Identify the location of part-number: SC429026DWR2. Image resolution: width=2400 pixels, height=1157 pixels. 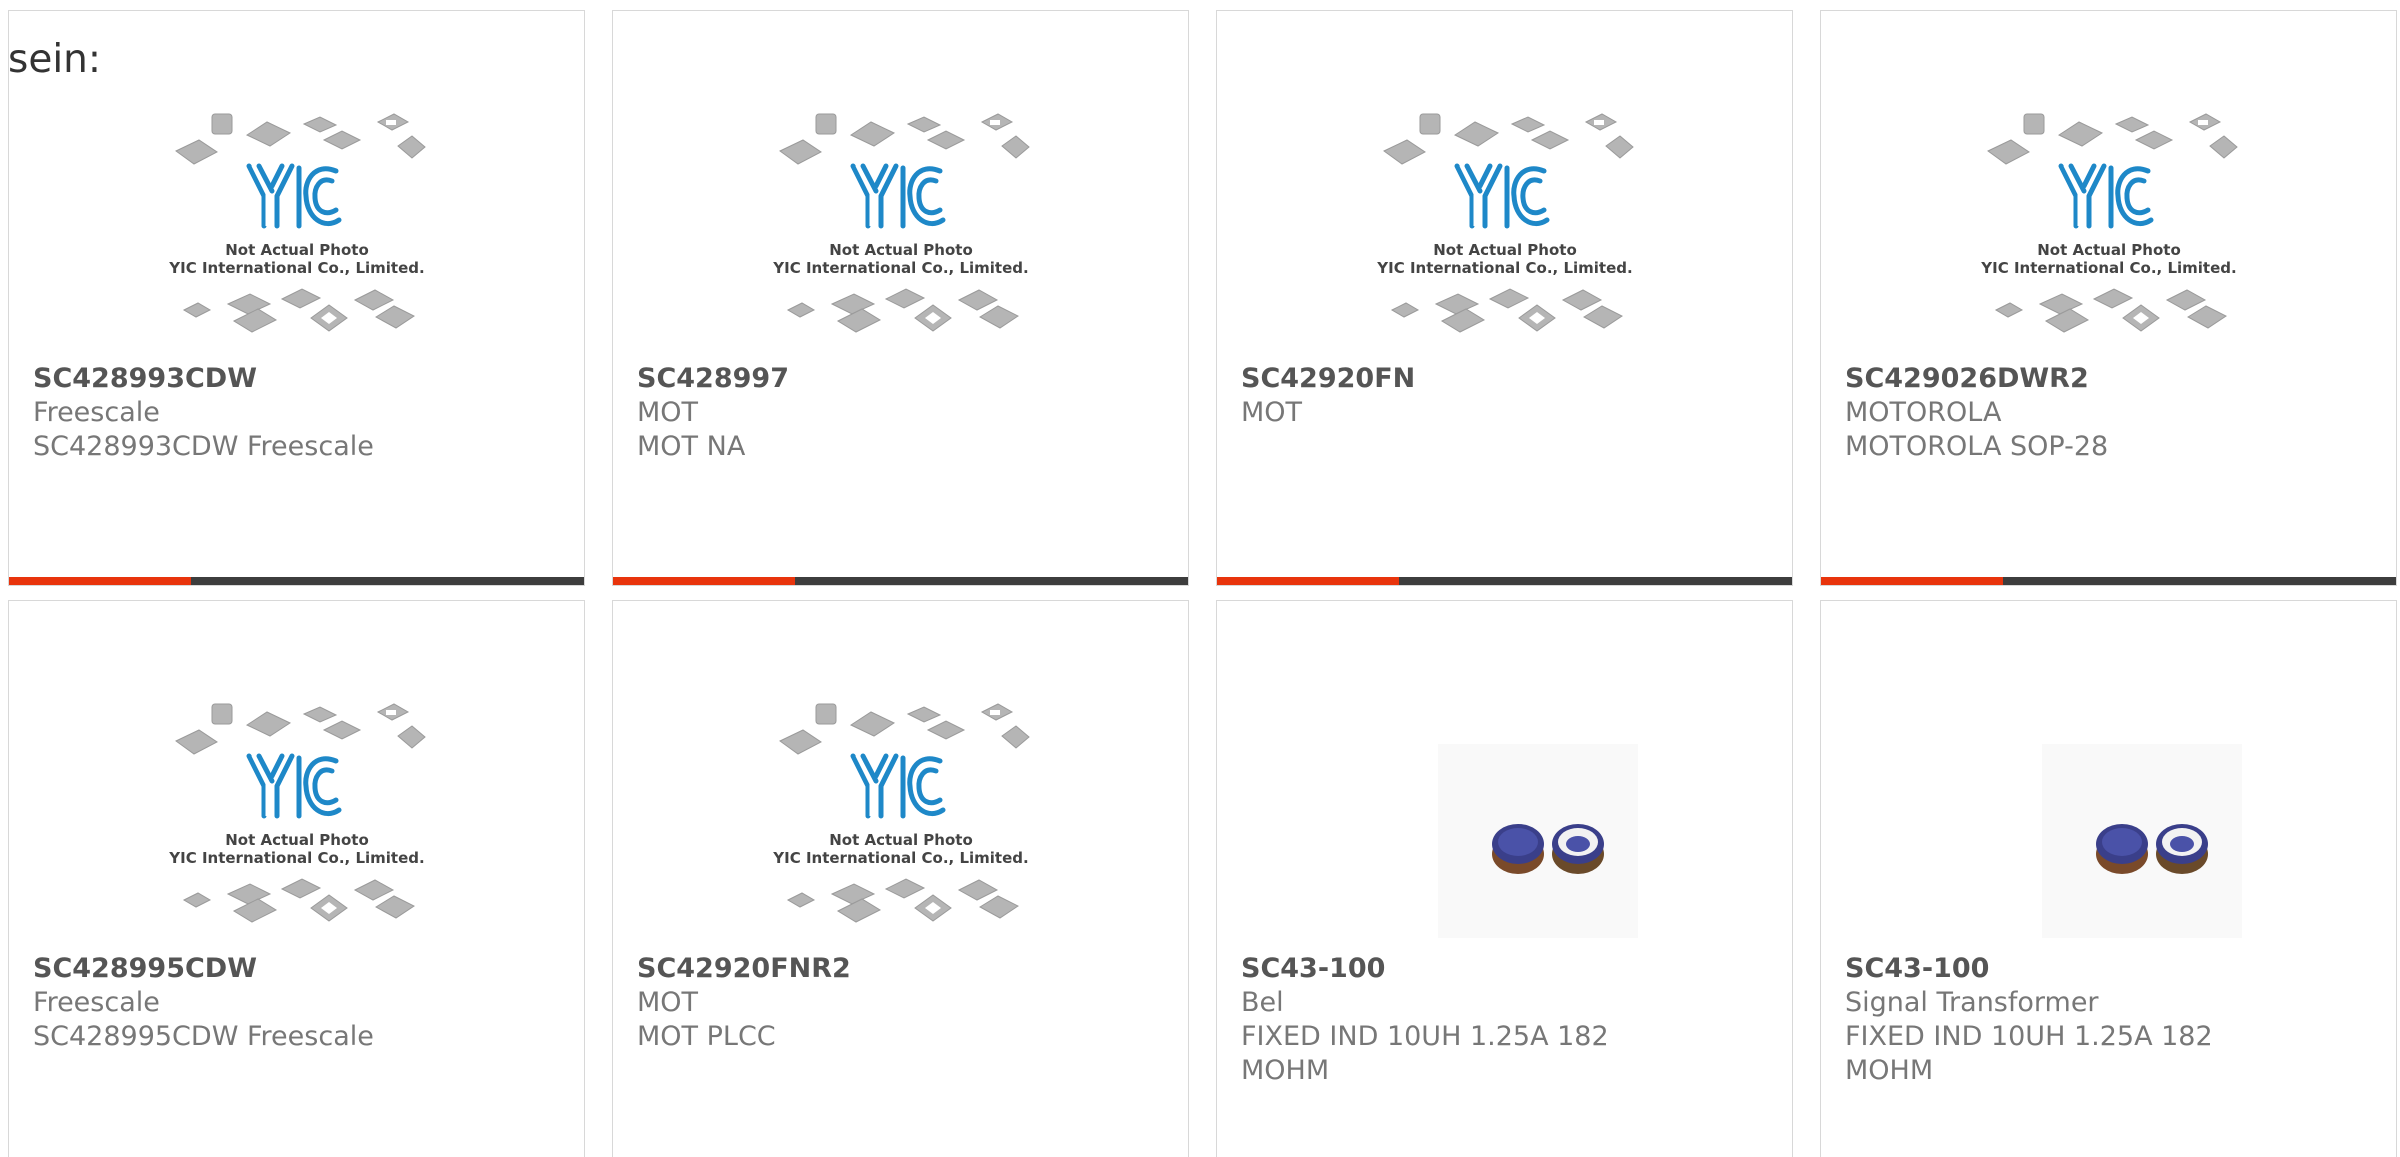
(2110, 379).